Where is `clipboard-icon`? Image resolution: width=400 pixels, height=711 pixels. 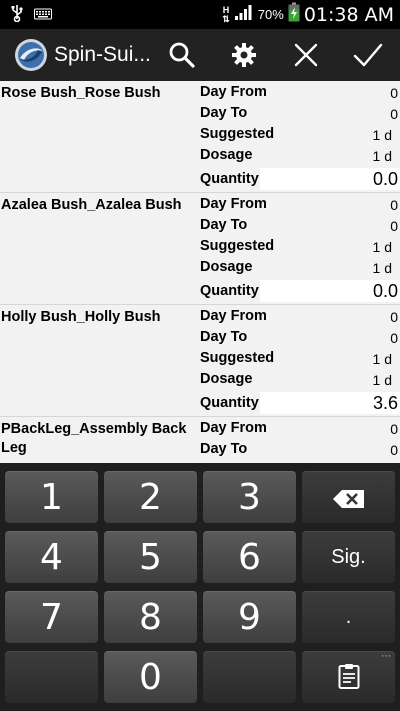
clipboard-icon is located at coordinates (349, 677).